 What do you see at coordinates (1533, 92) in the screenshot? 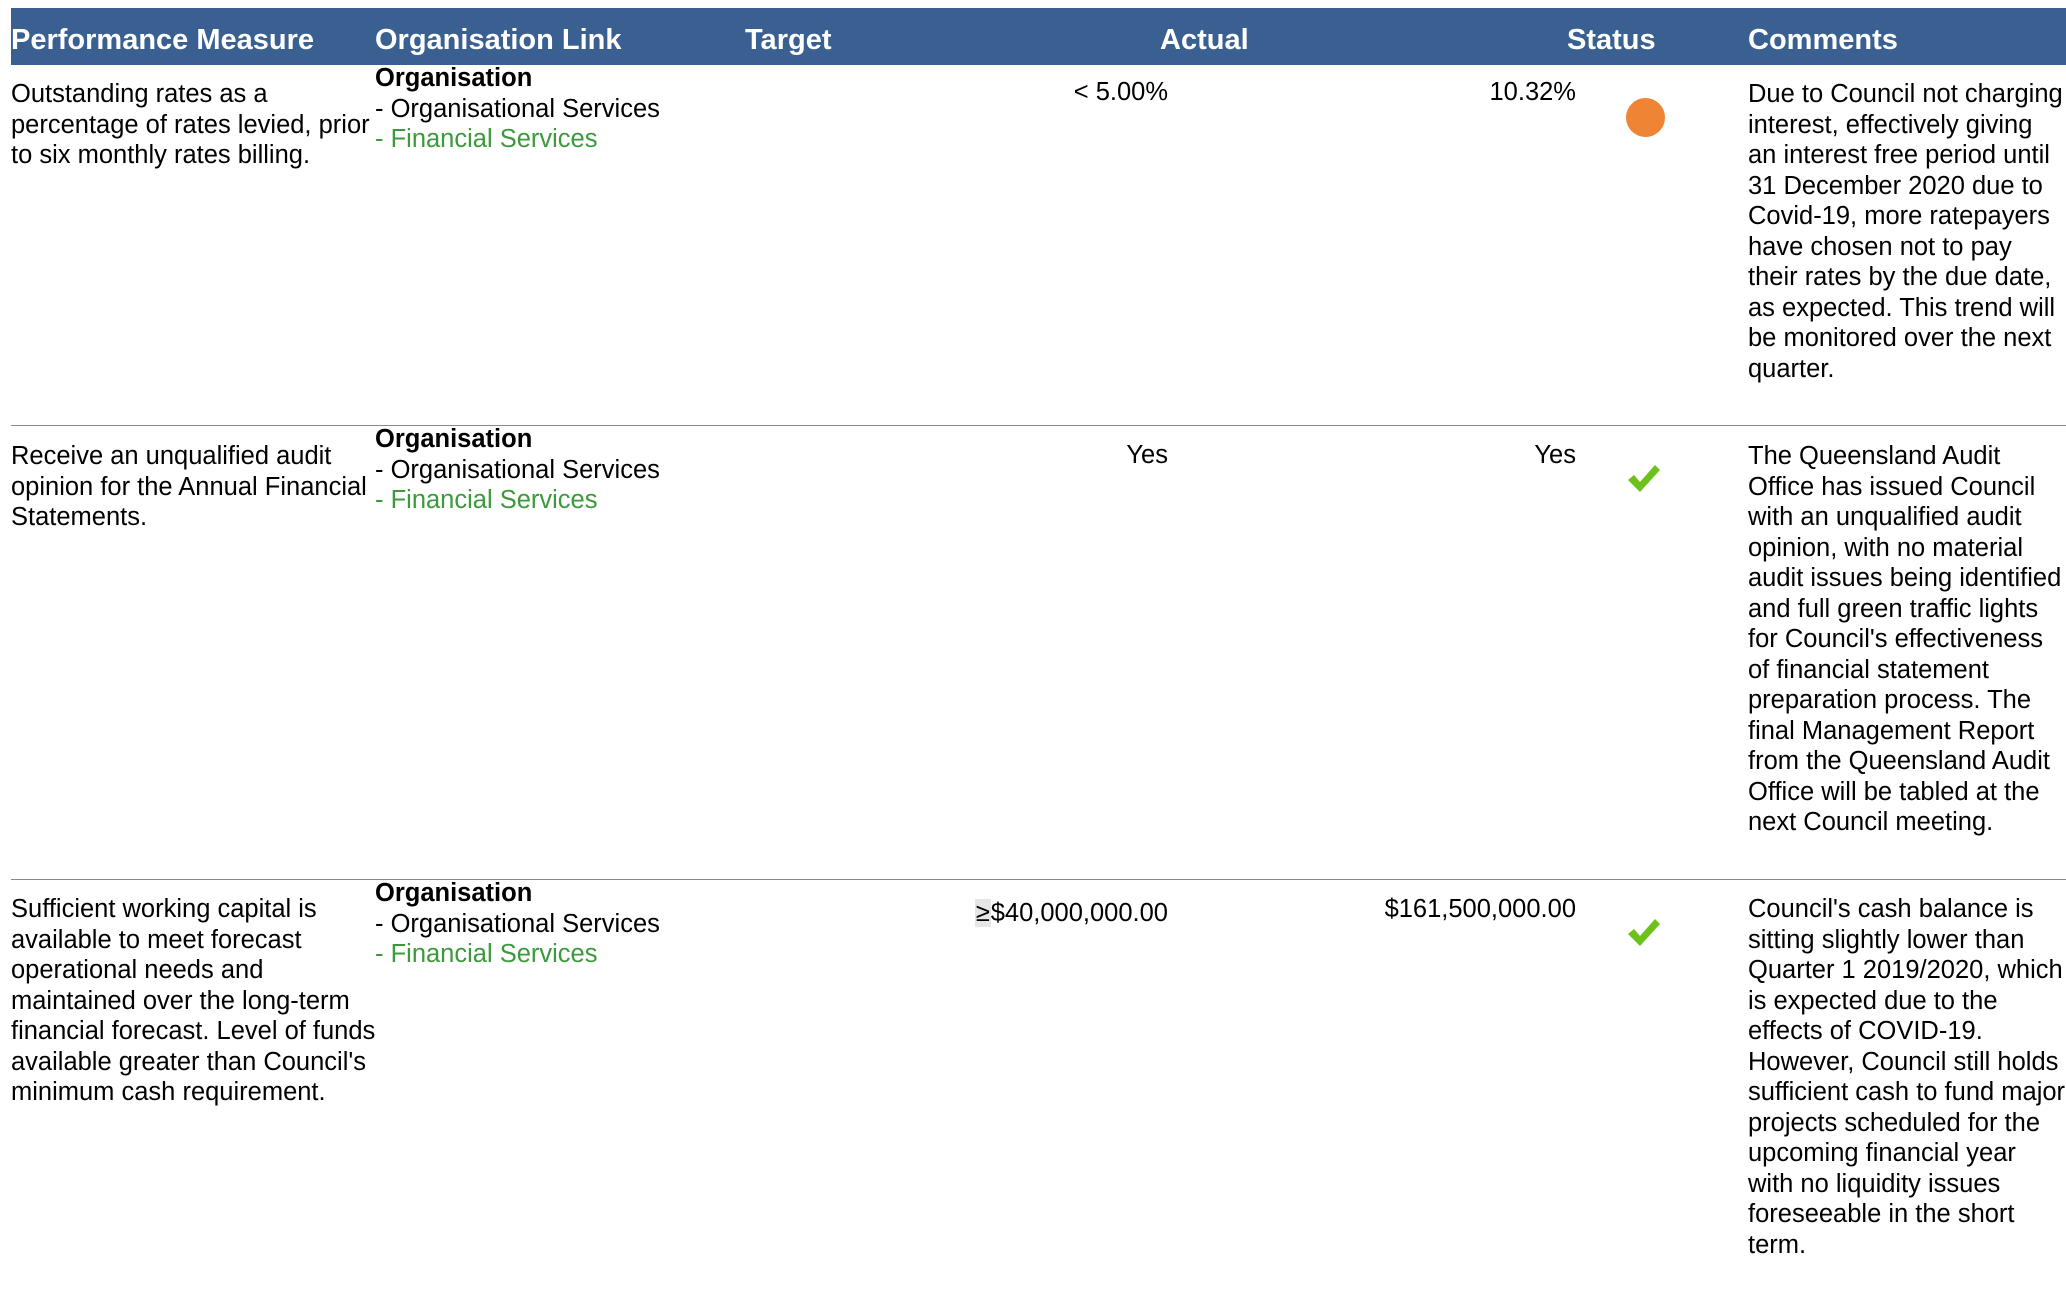
I see `actual-cell: 10.32%` at bounding box center [1533, 92].